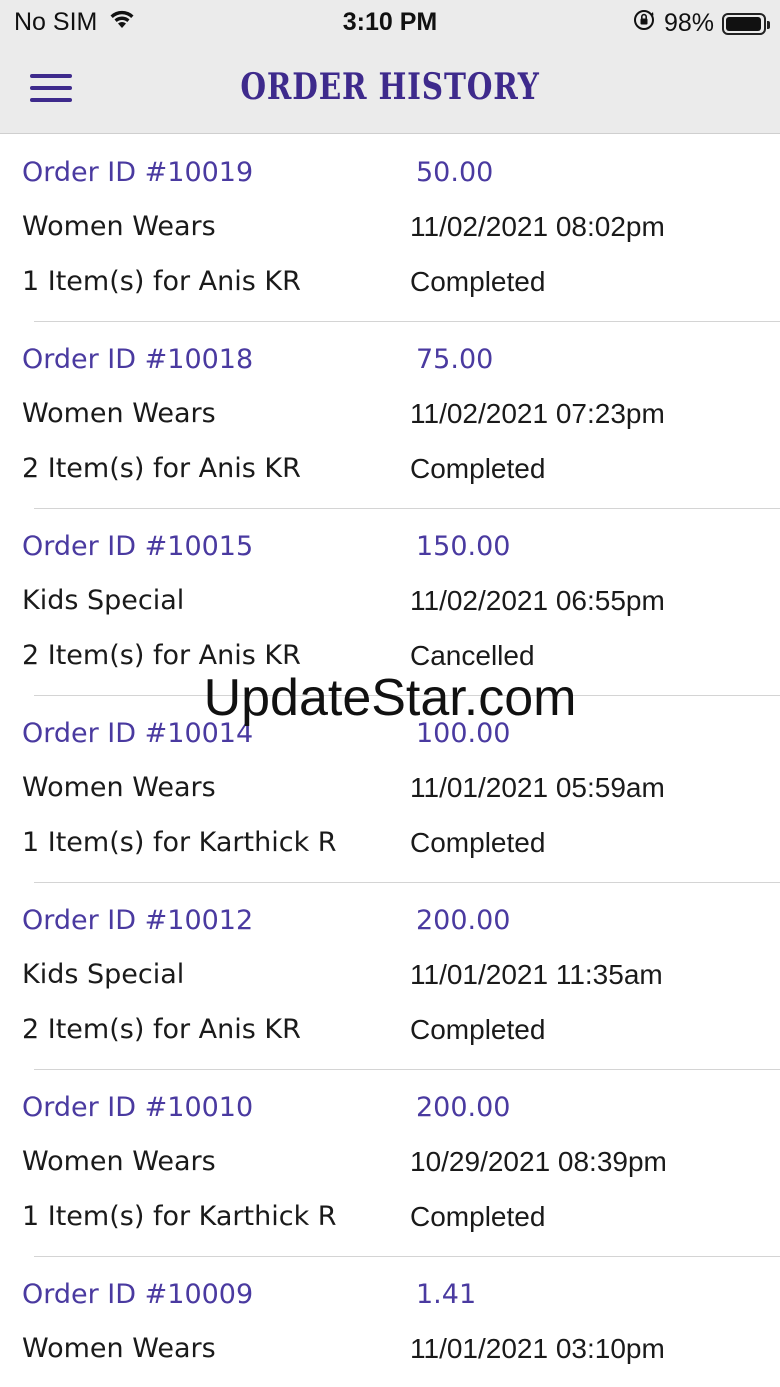  I want to click on orientation-lock-icon, so click(644, 23).